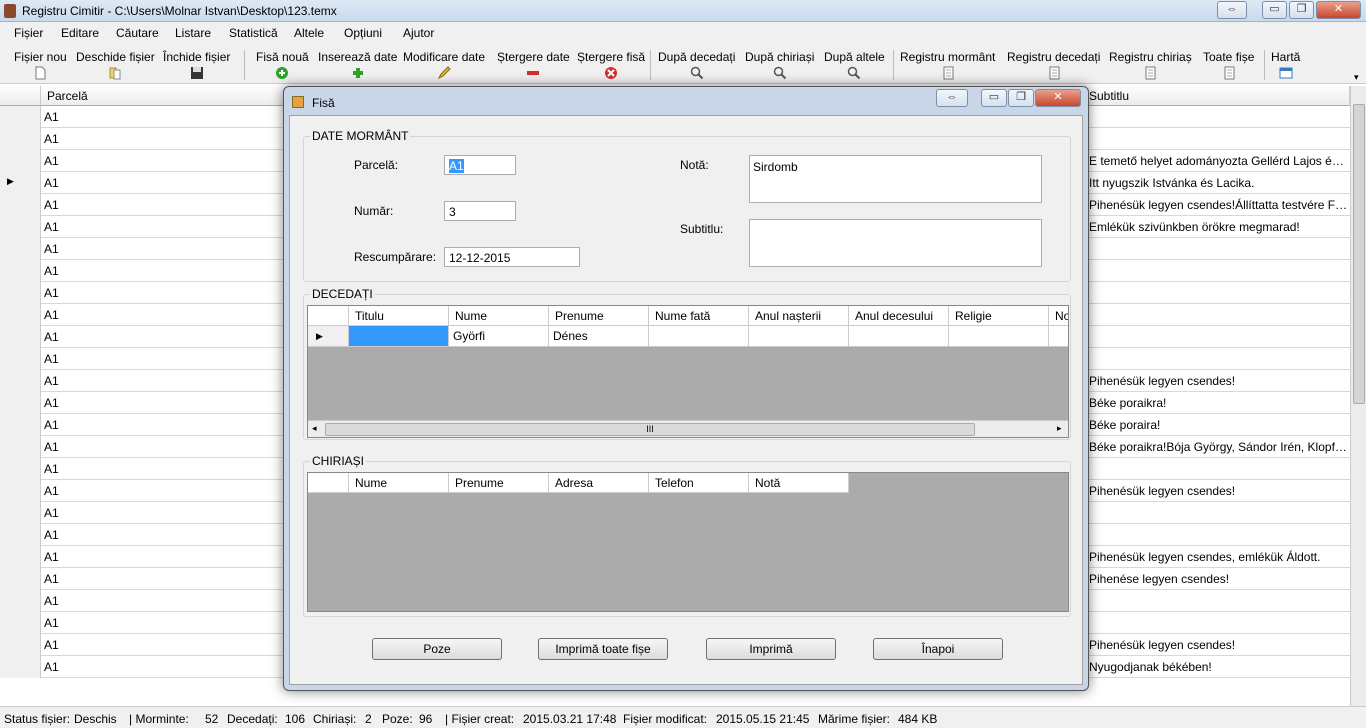  Describe the element at coordinates (1338, 10) in the screenshot. I see `close-button: ✕` at that location.